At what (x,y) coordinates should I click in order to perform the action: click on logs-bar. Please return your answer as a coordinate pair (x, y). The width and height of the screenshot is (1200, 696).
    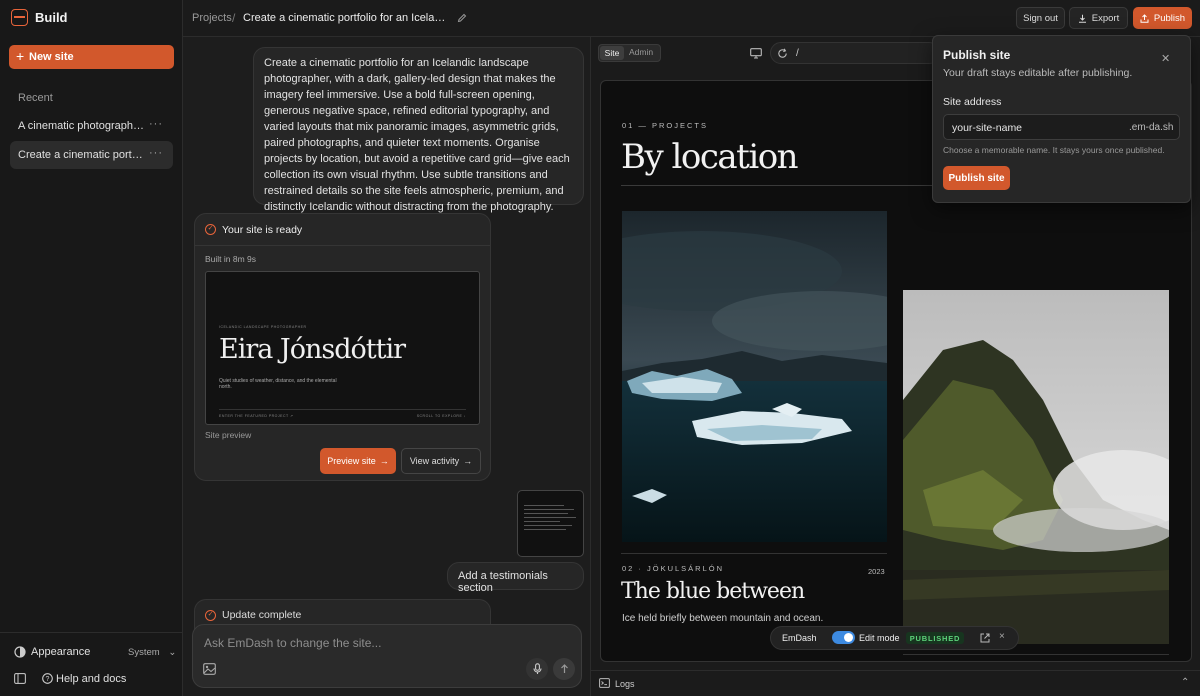
    Looking at the image, I should click on (895, 683).